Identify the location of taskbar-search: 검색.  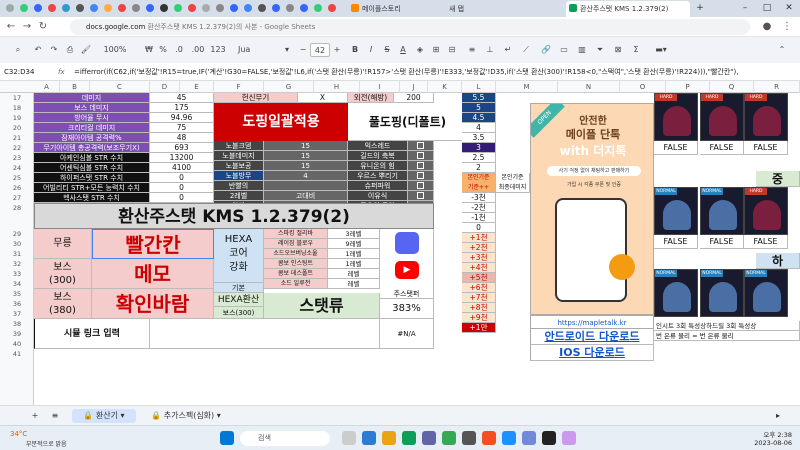
(285, 438).